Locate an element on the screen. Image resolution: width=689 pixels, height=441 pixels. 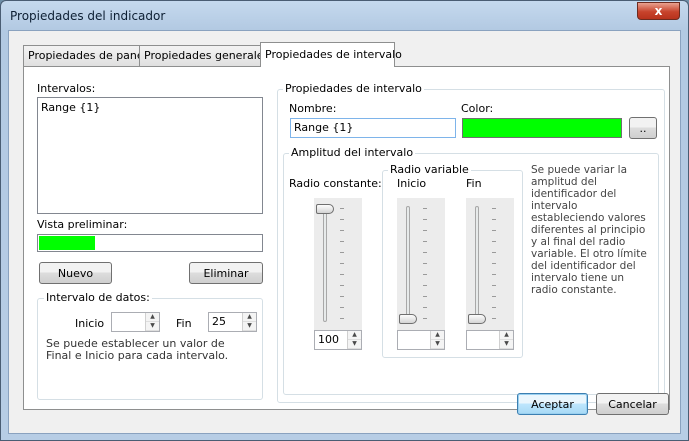
title-bar: Propiedades del indicador x is located at coordinates (344, 16).